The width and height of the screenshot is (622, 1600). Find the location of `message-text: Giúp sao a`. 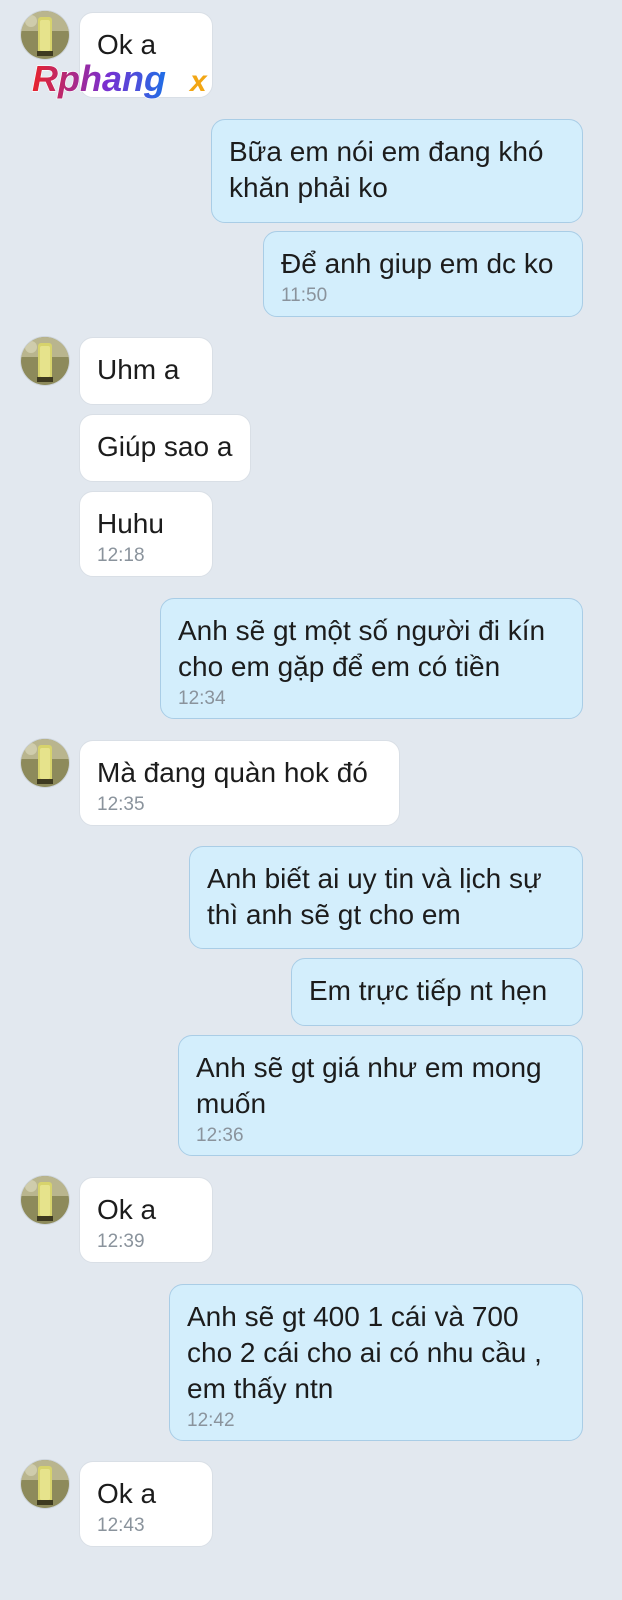

message-text: Giúp sao a is located at coordinates (165, 446).